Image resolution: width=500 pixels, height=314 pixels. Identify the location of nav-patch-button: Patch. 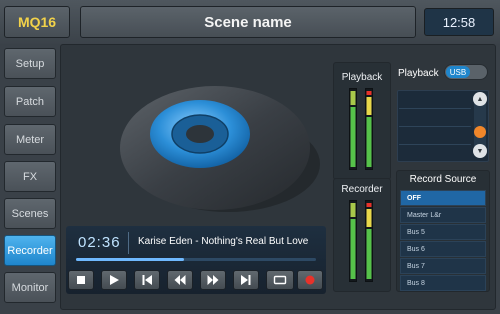
(30, 101).